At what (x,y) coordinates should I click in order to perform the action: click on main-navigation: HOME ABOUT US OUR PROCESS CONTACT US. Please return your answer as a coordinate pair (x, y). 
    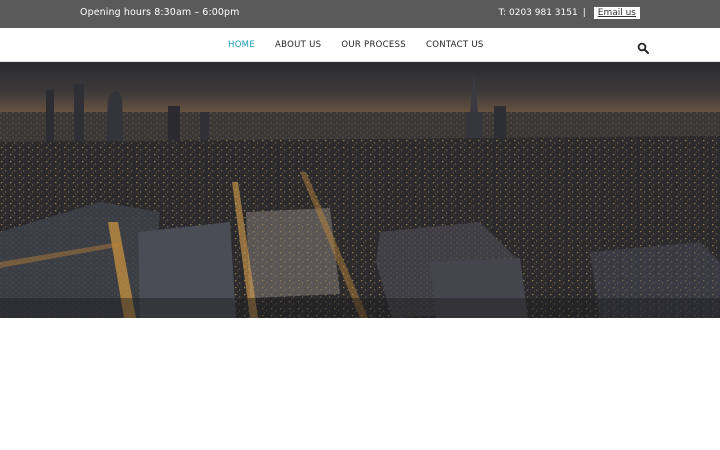
    Looking at the image, I should click on (360, 45).